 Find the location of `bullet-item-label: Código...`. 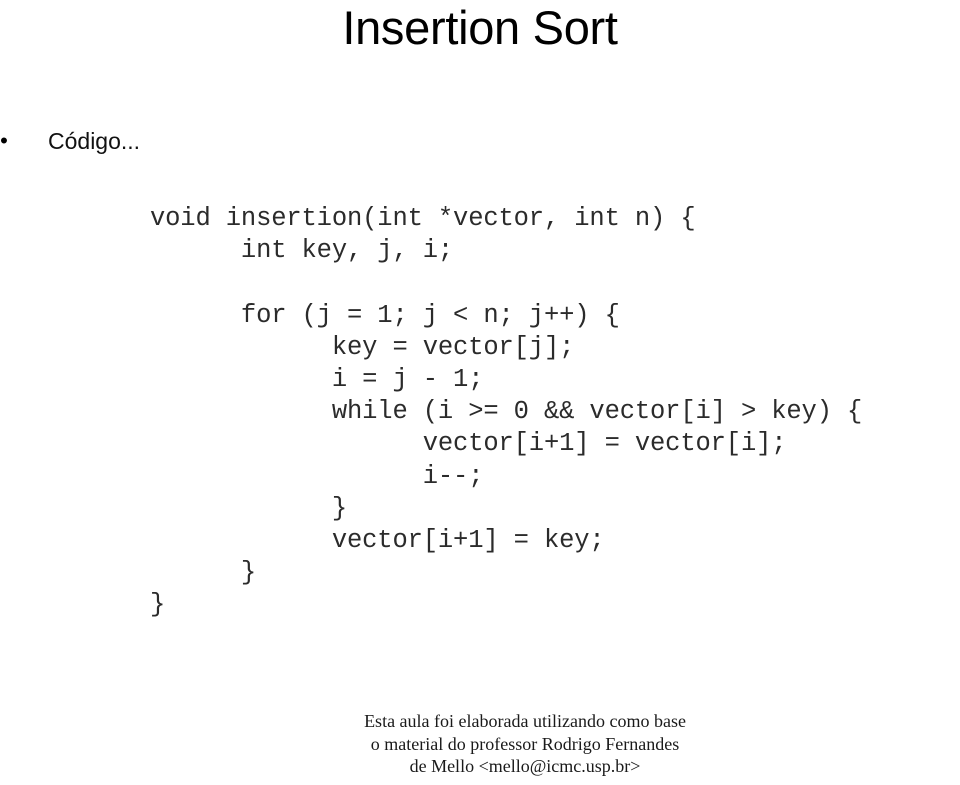

bullet-item-label: Código... is located at coordinates (94, 141).